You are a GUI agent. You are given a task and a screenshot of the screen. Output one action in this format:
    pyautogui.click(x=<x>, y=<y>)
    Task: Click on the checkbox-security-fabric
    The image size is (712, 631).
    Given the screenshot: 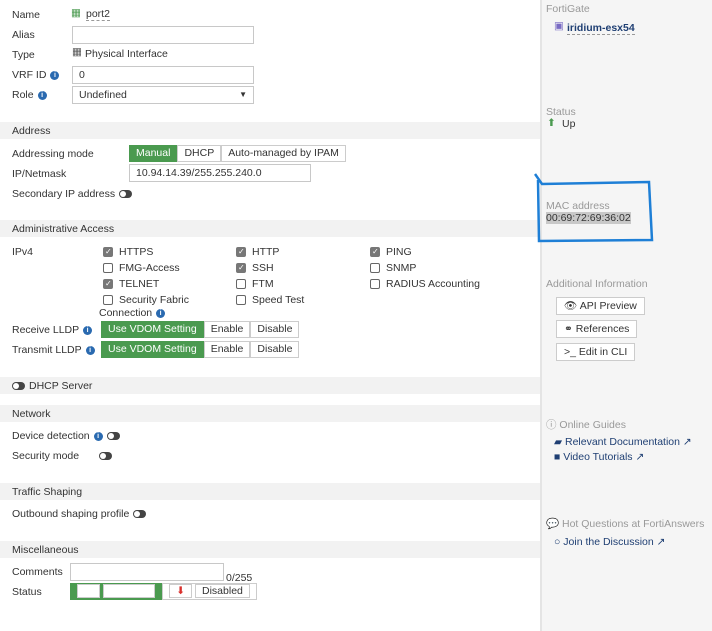 What is the action you would take?
    pyautogui.click(x=108, y=300)
    